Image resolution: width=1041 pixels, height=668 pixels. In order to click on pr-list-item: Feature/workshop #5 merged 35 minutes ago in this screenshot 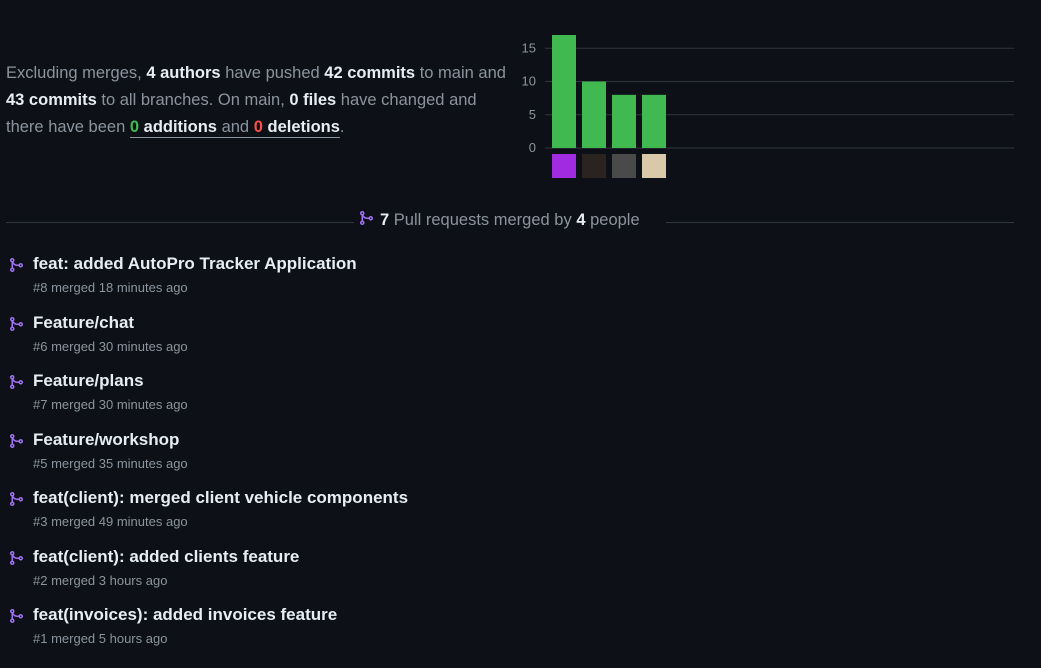, I will do `click(356, 457)`.